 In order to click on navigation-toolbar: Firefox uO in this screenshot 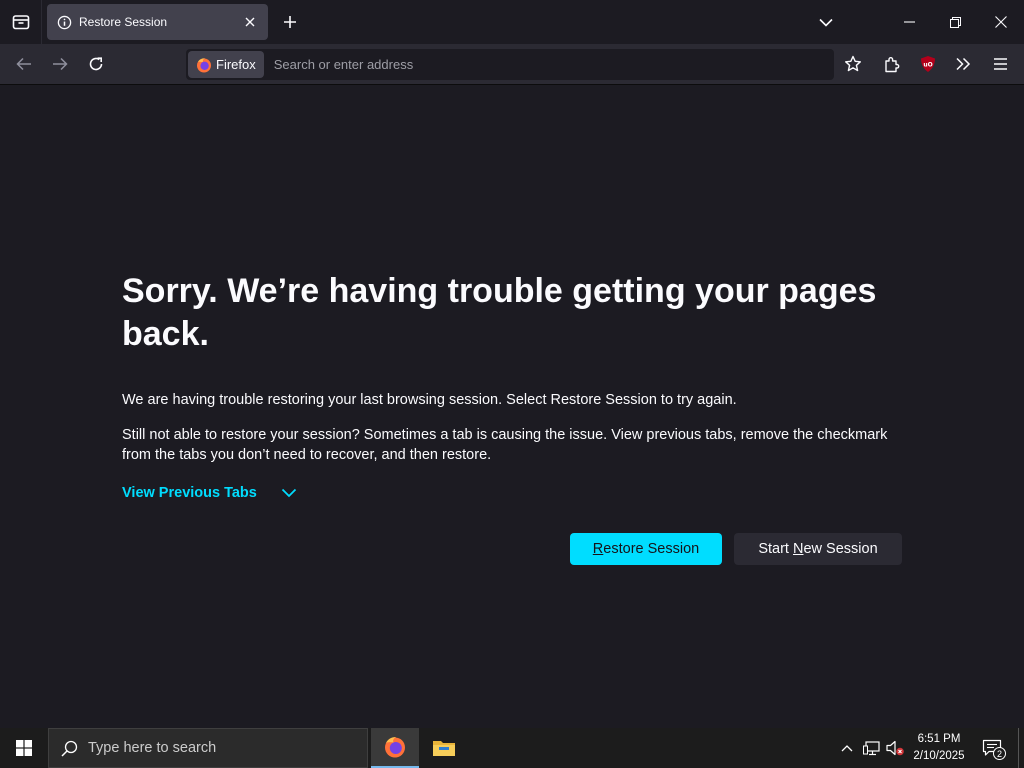, I will do `click(512, 65)`.